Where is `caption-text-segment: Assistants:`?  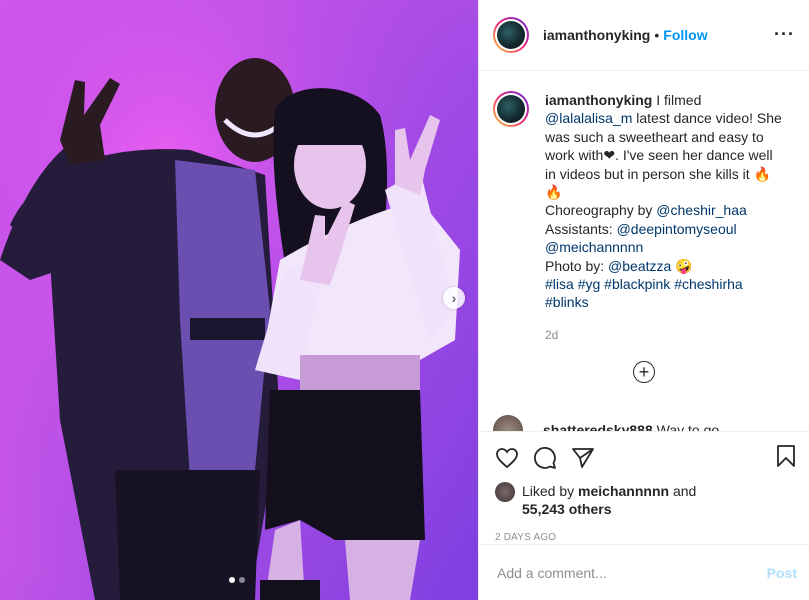 caption-text-segment: Assistants: is located at coordinates (581, 228).